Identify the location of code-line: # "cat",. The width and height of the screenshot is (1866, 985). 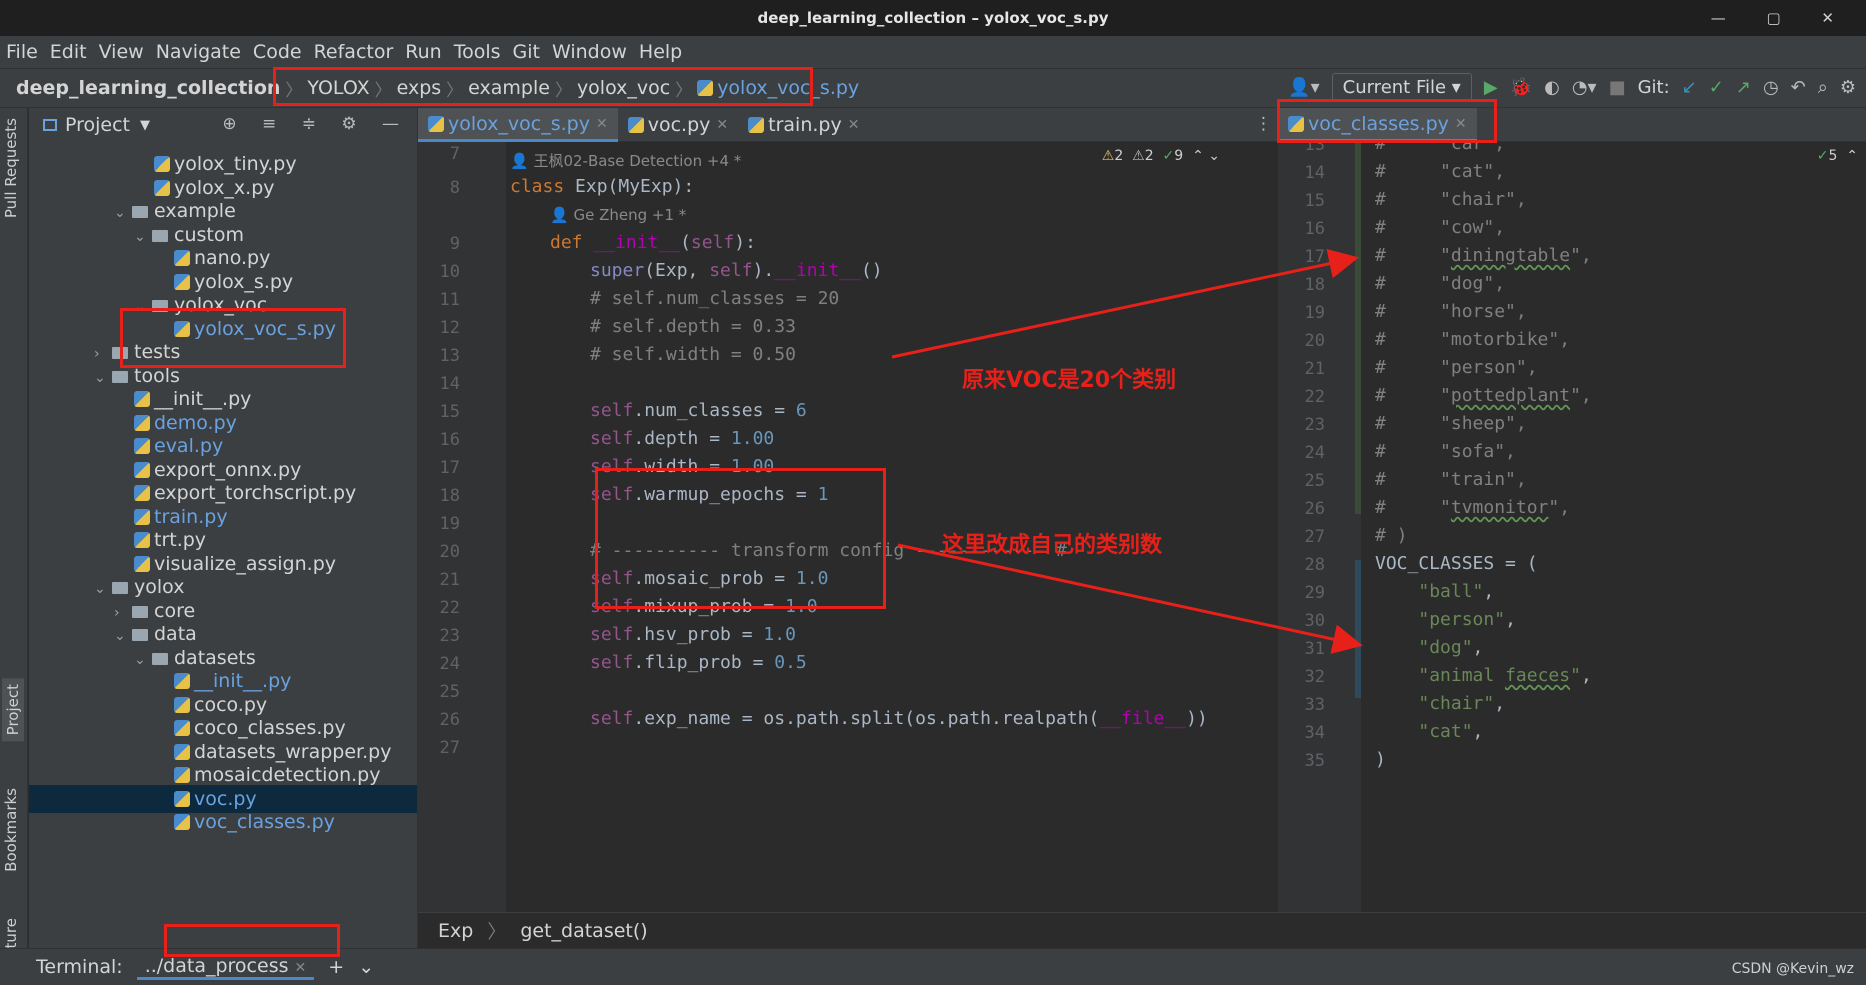
(1440, 171).